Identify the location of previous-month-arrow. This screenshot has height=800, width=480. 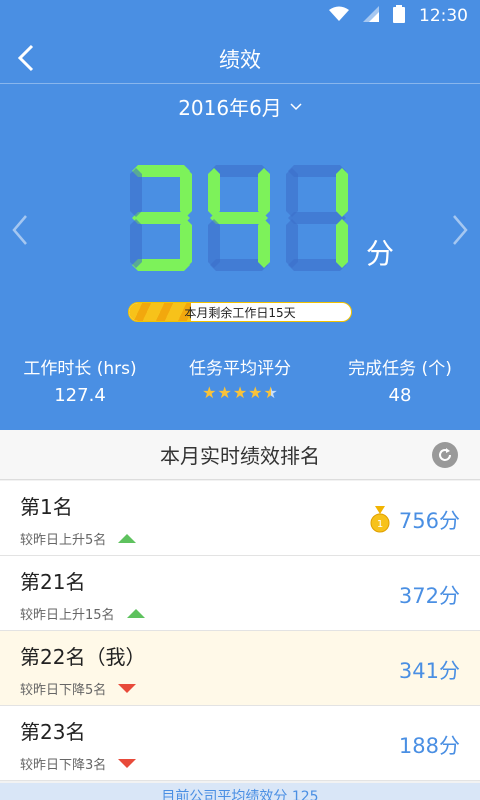
(20, 230).